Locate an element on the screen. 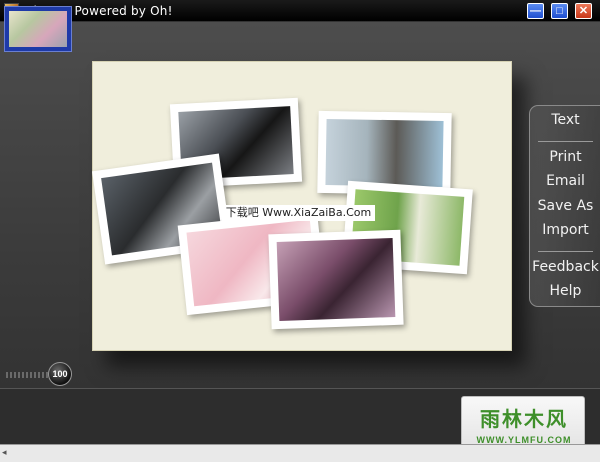 The image size is (600, 462). minimize-button: — is located at coordinates (535, 11).